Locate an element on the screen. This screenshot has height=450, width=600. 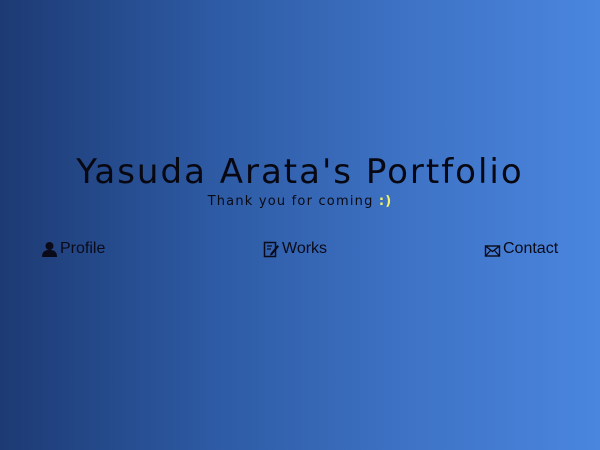
nav-profile-link: Profile is located at coordinates (73, 249).